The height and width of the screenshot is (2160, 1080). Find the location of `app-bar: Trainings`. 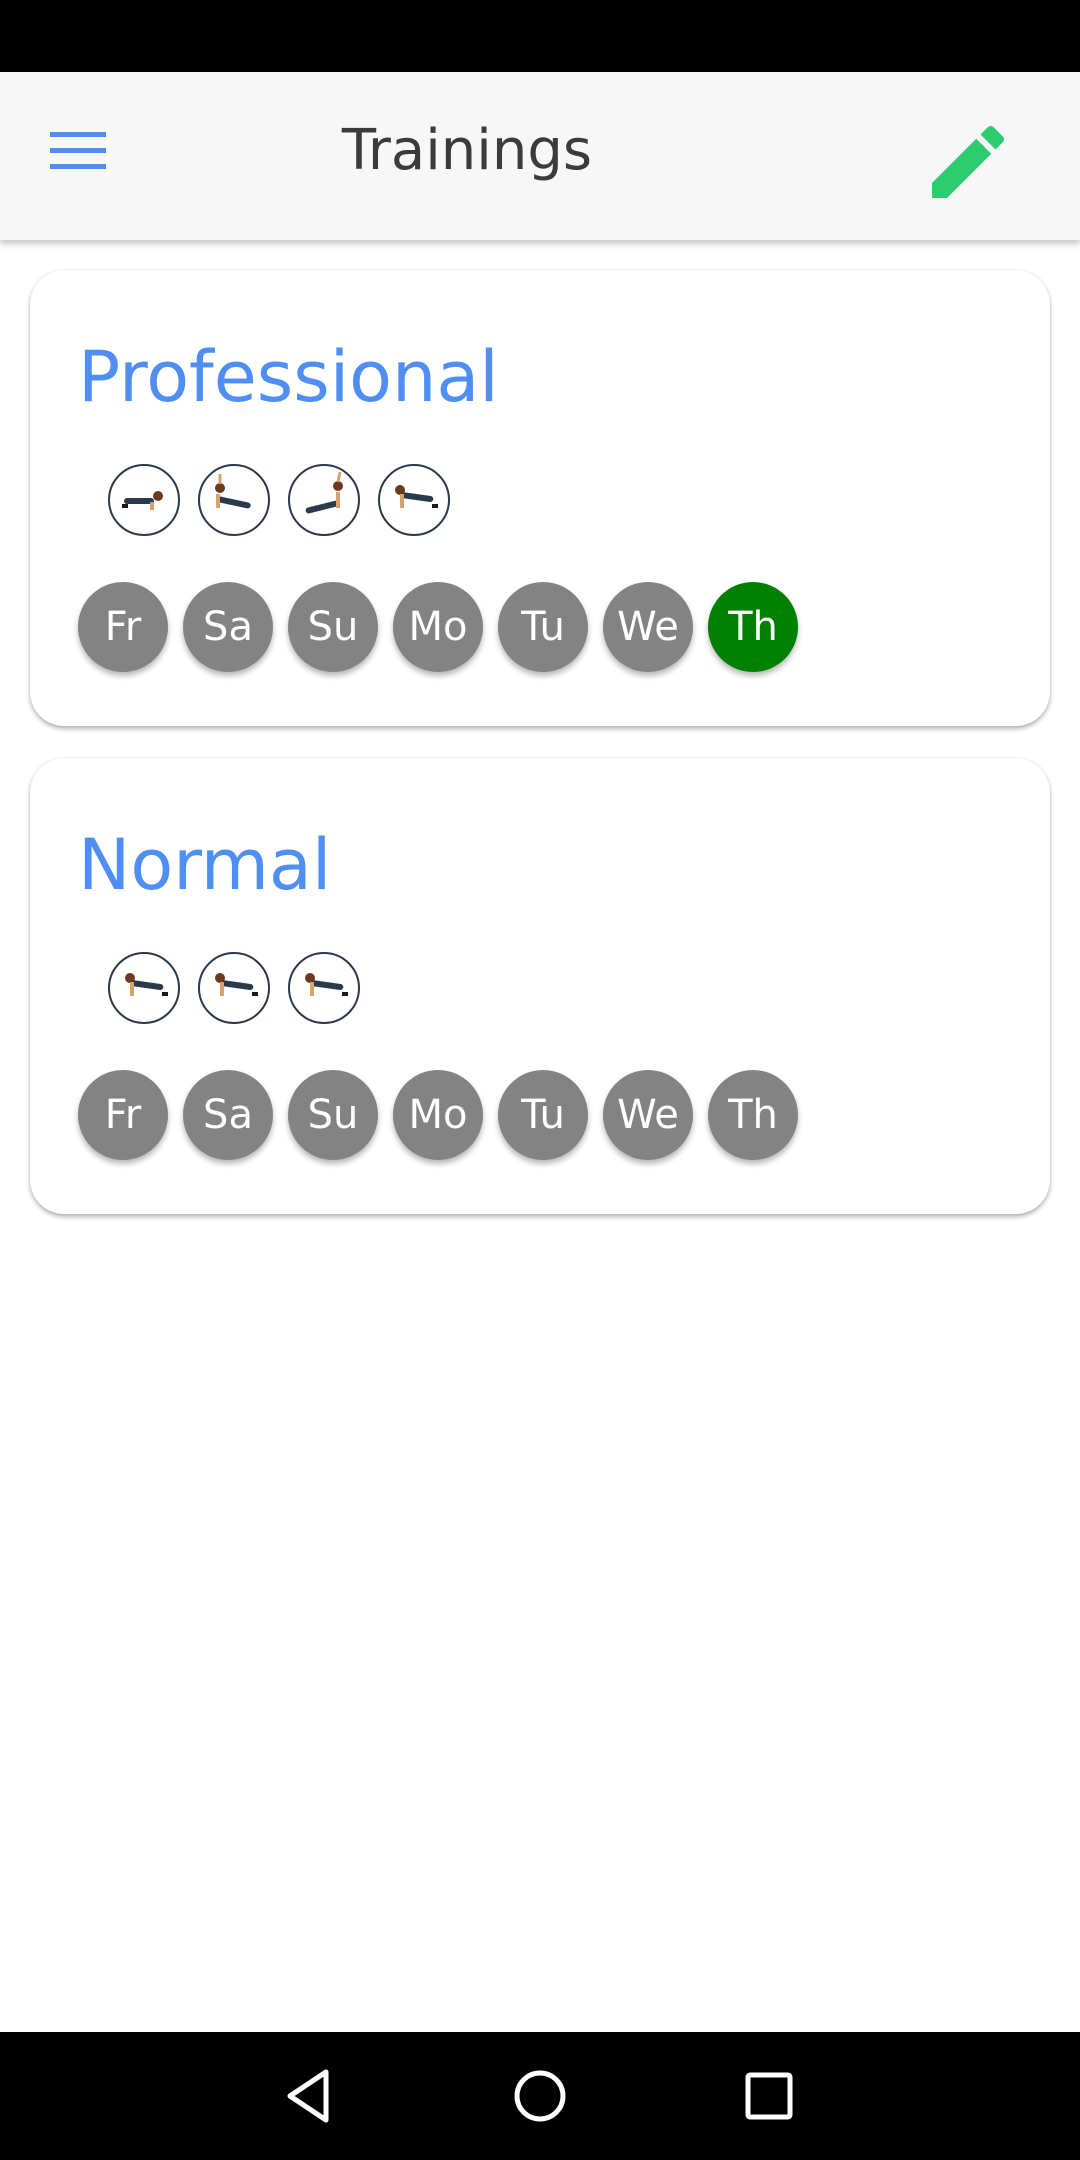

app-bar: Trainings is located at coordinates (540, 156).